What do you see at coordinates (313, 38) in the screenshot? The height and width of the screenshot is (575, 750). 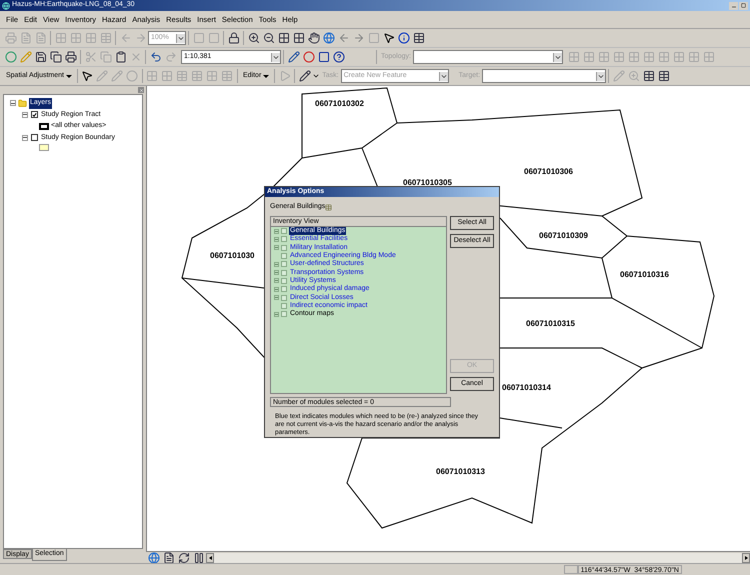 I see `hand-icon` at bounding box center [313, 38].